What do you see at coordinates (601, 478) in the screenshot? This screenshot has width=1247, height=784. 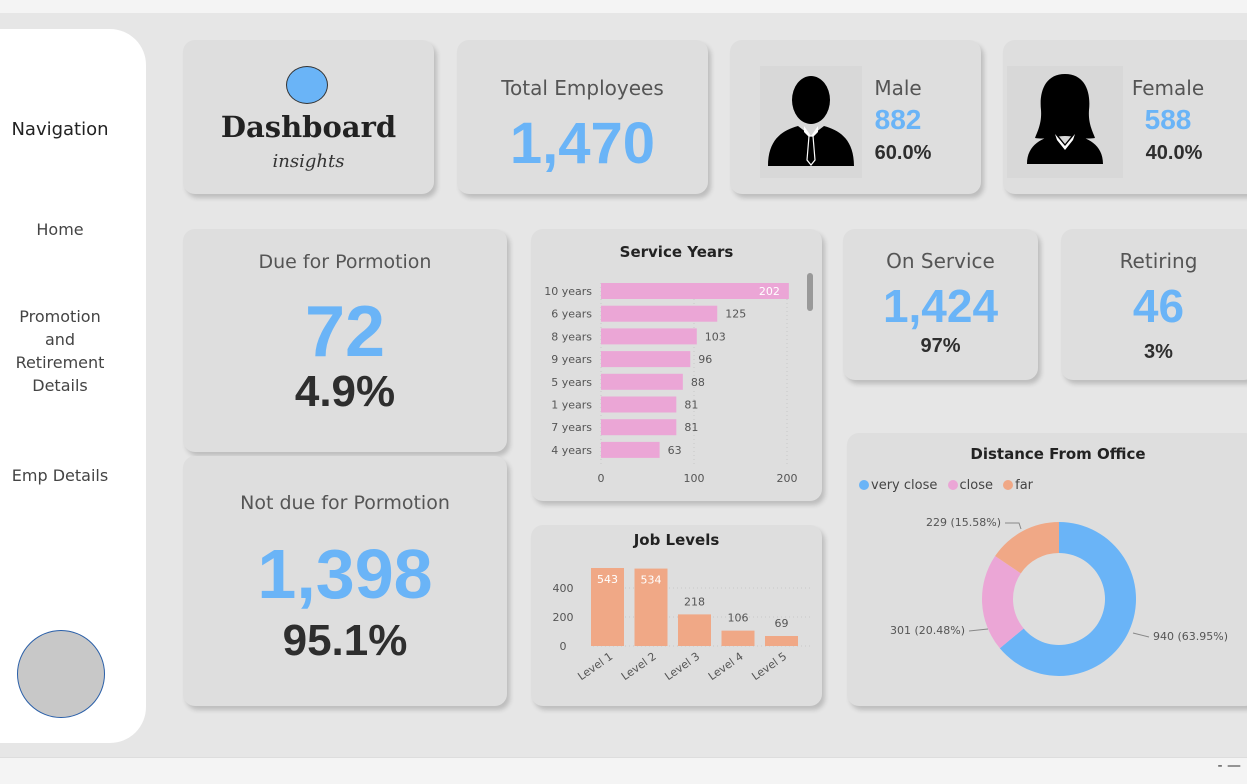 I see `x-tick-label: 0` at bounding box center [601, 478].